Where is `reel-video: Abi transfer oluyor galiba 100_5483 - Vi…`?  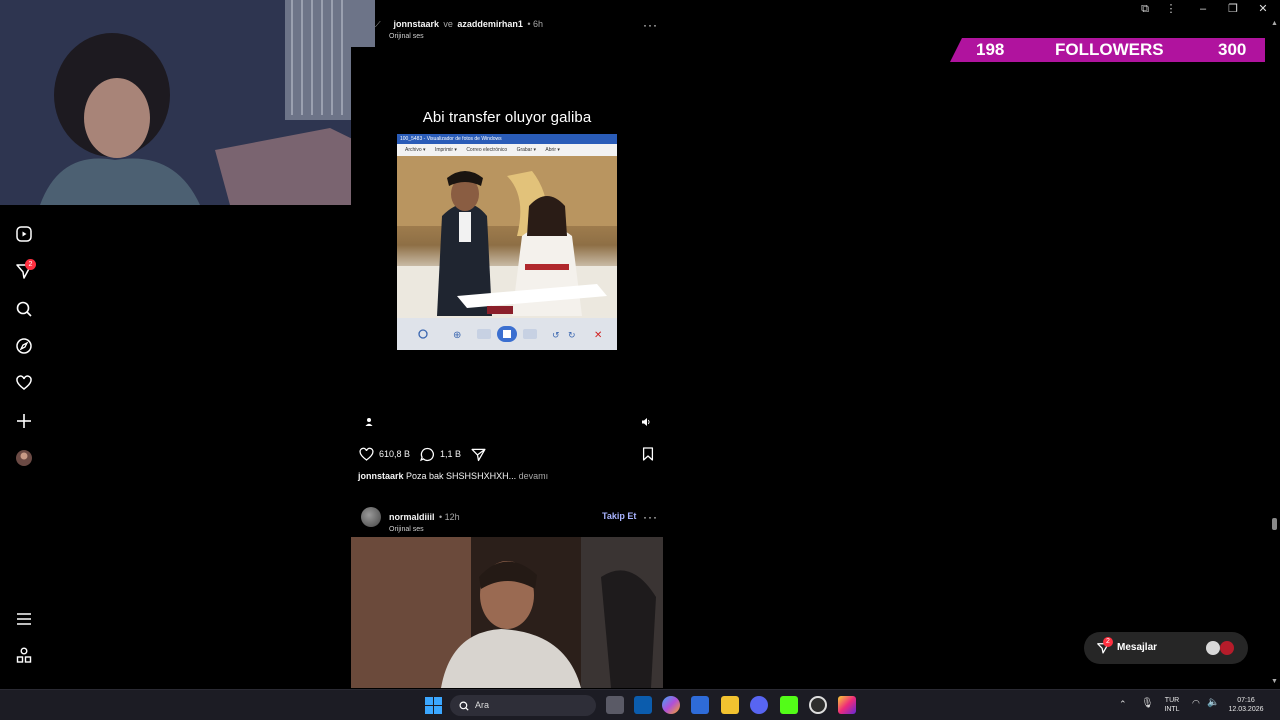 reel-video: Abi transfer oluyor galiba 100_5483 - Vi… is located at coordinates (507, 242).